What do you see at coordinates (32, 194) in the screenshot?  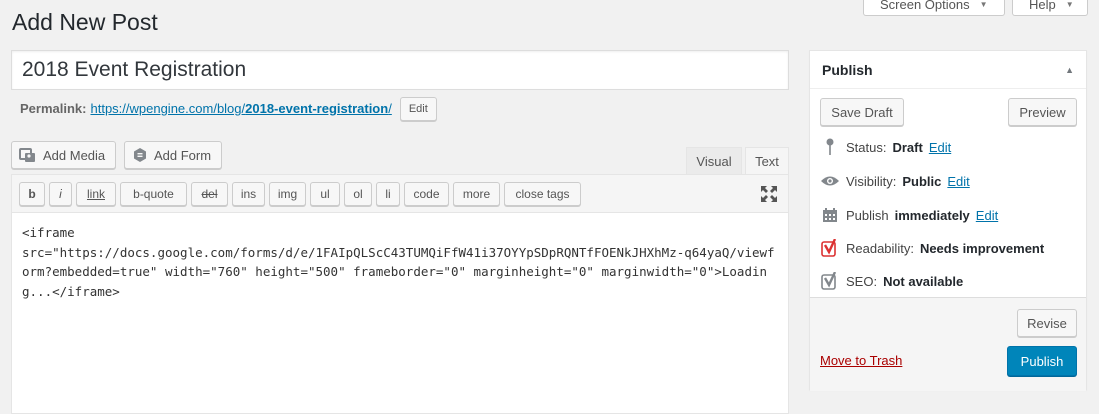 I see `qt-bold-button: b` at bounding box center [32, 194].